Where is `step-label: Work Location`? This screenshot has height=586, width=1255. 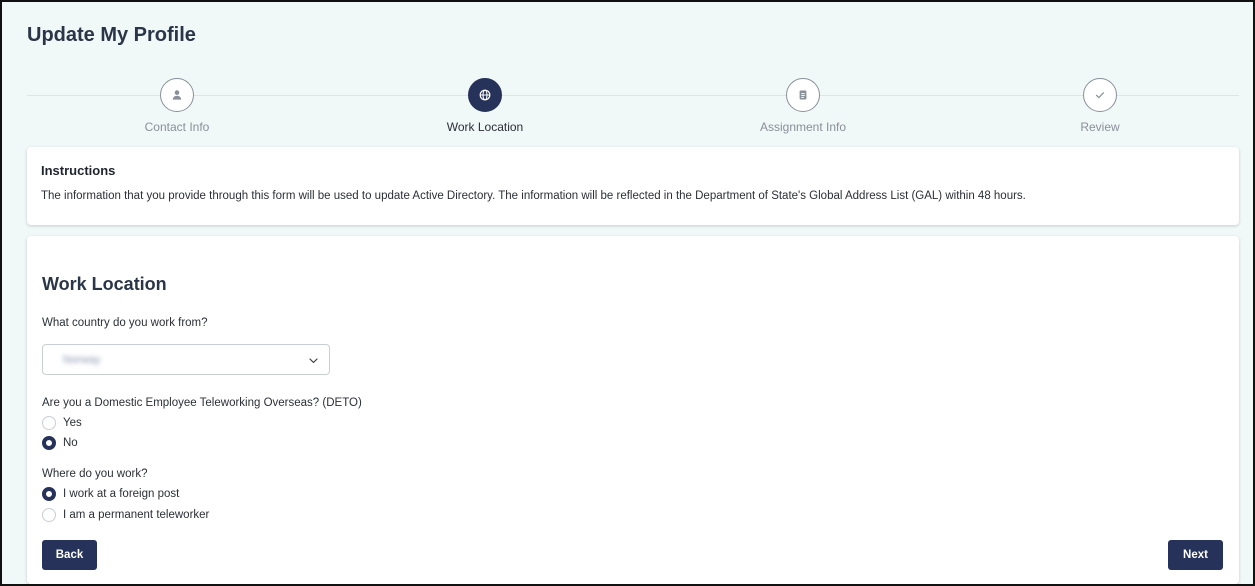
step-label: Work Location is located at coordinates (485, 127).